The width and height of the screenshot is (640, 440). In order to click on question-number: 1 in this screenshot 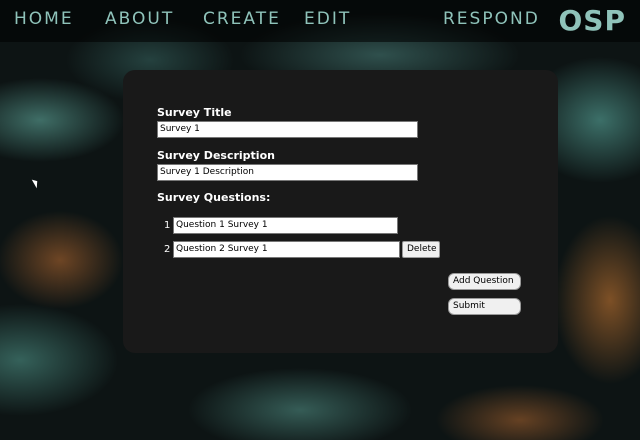, I will do `click(167, 225)`.